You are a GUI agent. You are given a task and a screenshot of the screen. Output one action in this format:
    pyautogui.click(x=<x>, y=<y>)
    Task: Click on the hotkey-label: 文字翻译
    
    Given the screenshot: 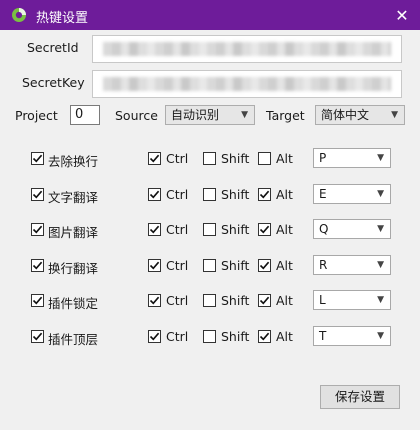 What is the action you would take?
    pyautogui.click(x=73, y=197)
    